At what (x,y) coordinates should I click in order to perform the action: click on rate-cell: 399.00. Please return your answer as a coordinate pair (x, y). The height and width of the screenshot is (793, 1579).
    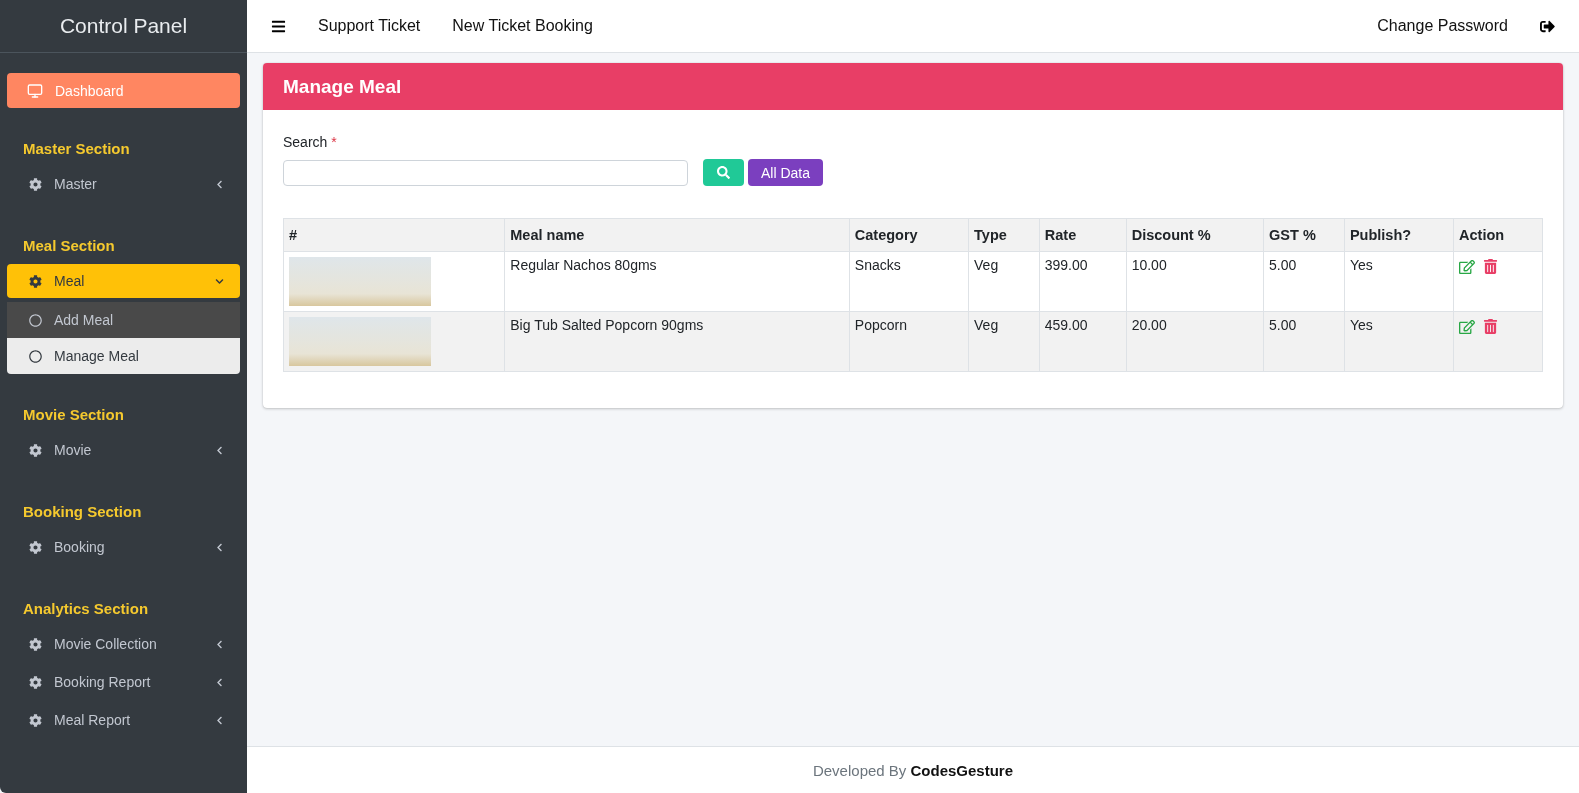
    Looking at the image, I should click on (1083, 281).